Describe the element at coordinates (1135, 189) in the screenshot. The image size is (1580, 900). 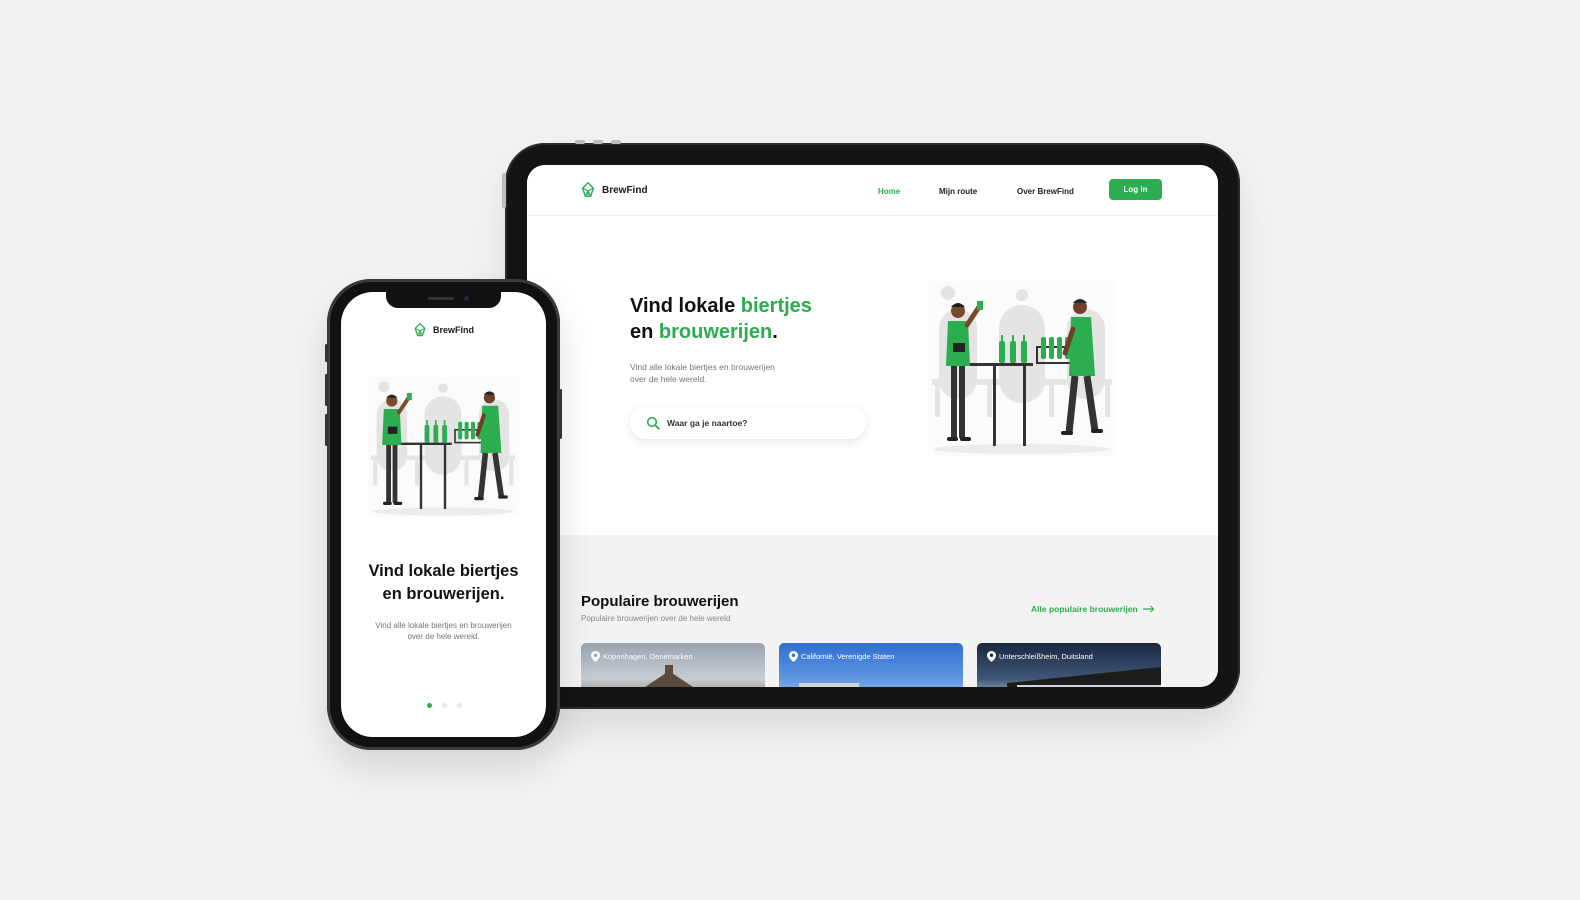
I see `login-button: Log in` at that location.